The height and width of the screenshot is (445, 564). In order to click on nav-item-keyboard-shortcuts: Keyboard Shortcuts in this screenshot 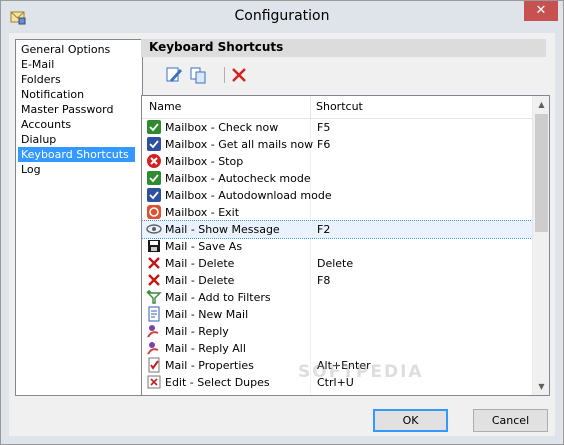, I will do `click(76, 154)`.